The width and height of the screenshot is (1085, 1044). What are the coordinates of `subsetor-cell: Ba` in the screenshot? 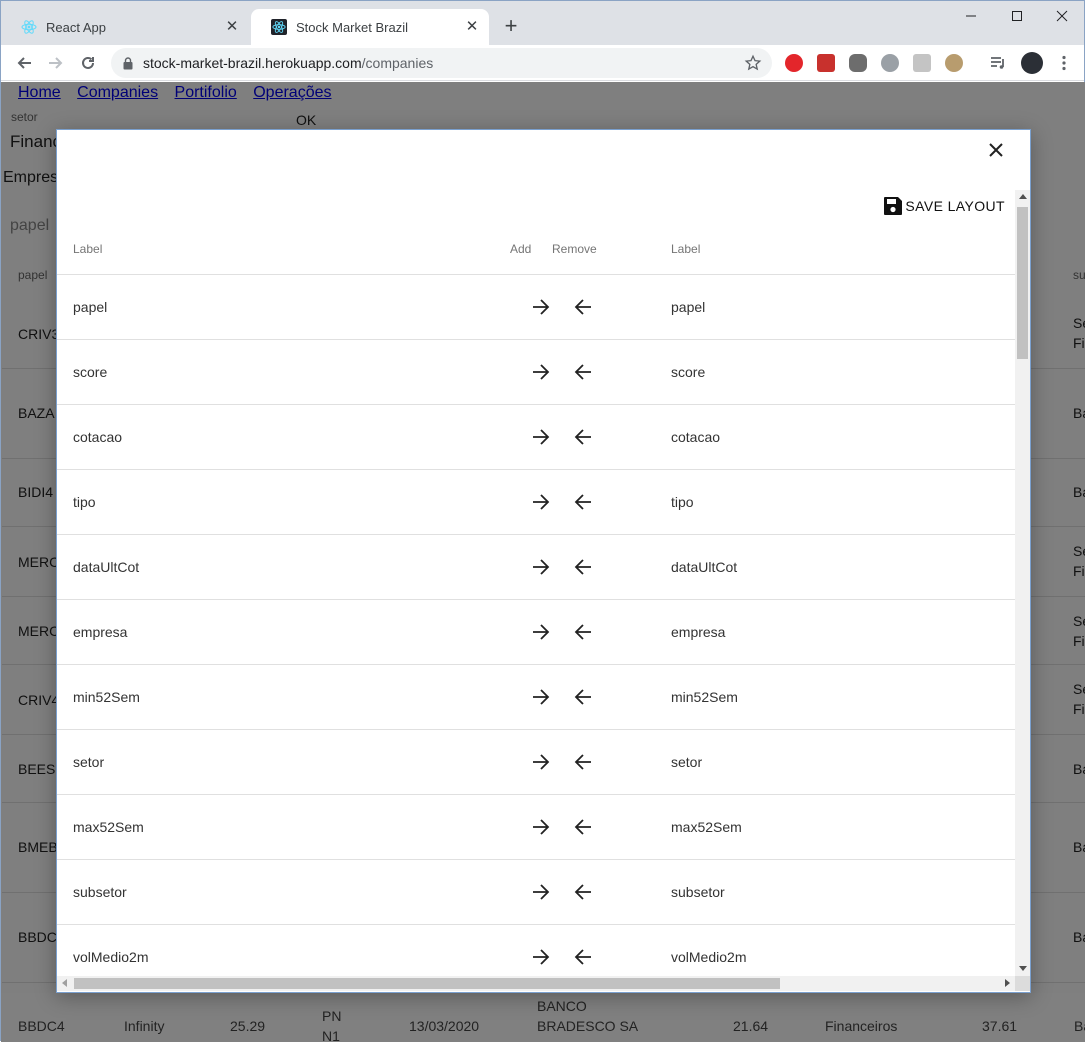 It's located at (1079, 1026).